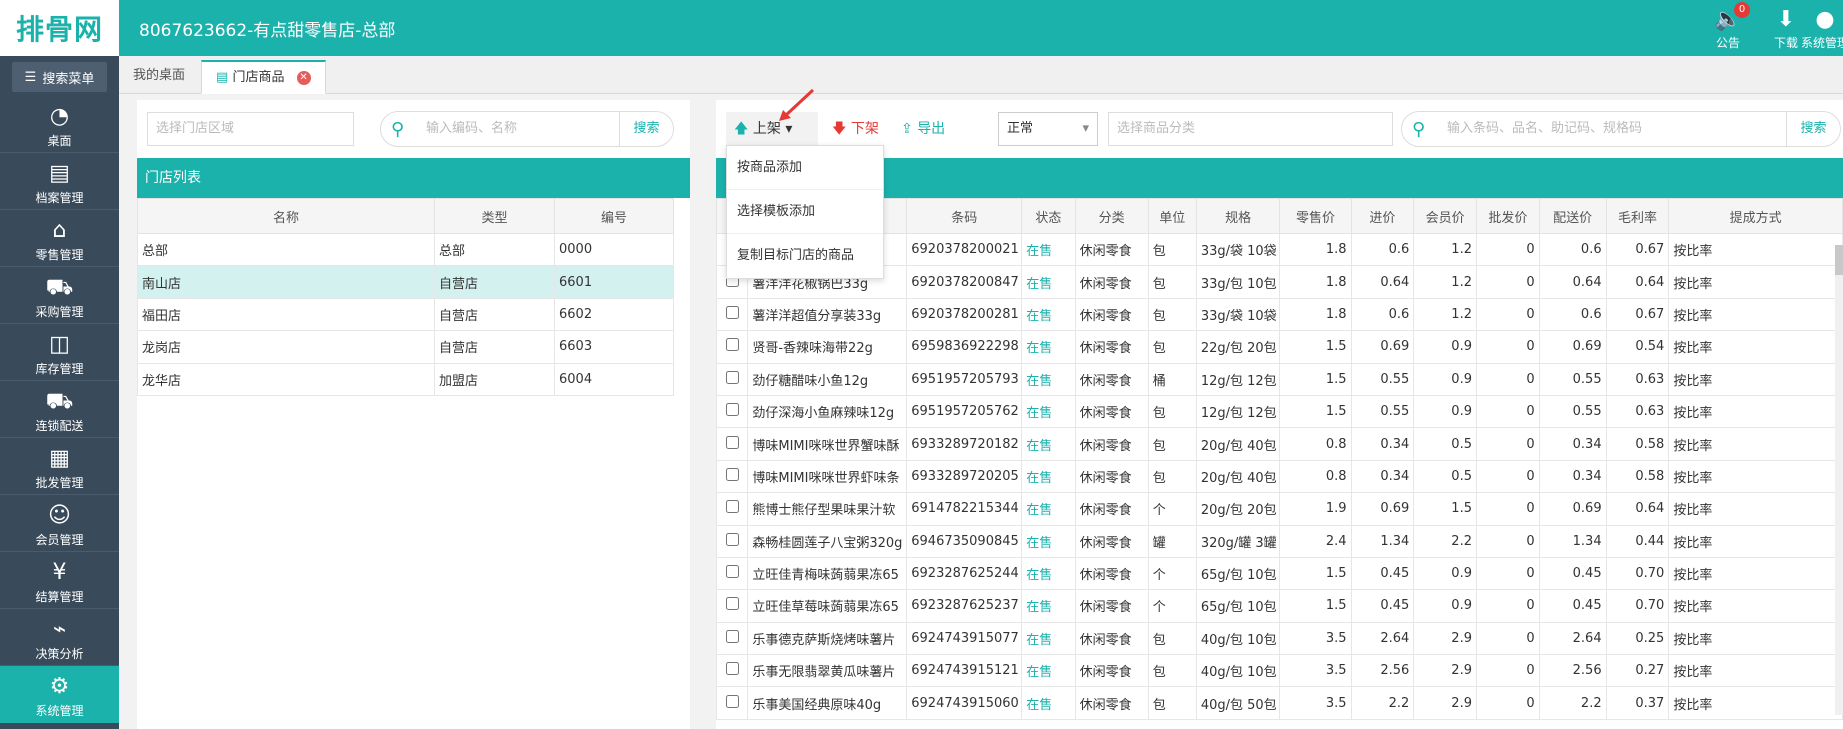 Image resolution: width=1843 pixels, height=729 pixels. I want to click on logo-text: 排骨网, so click(59, 29).